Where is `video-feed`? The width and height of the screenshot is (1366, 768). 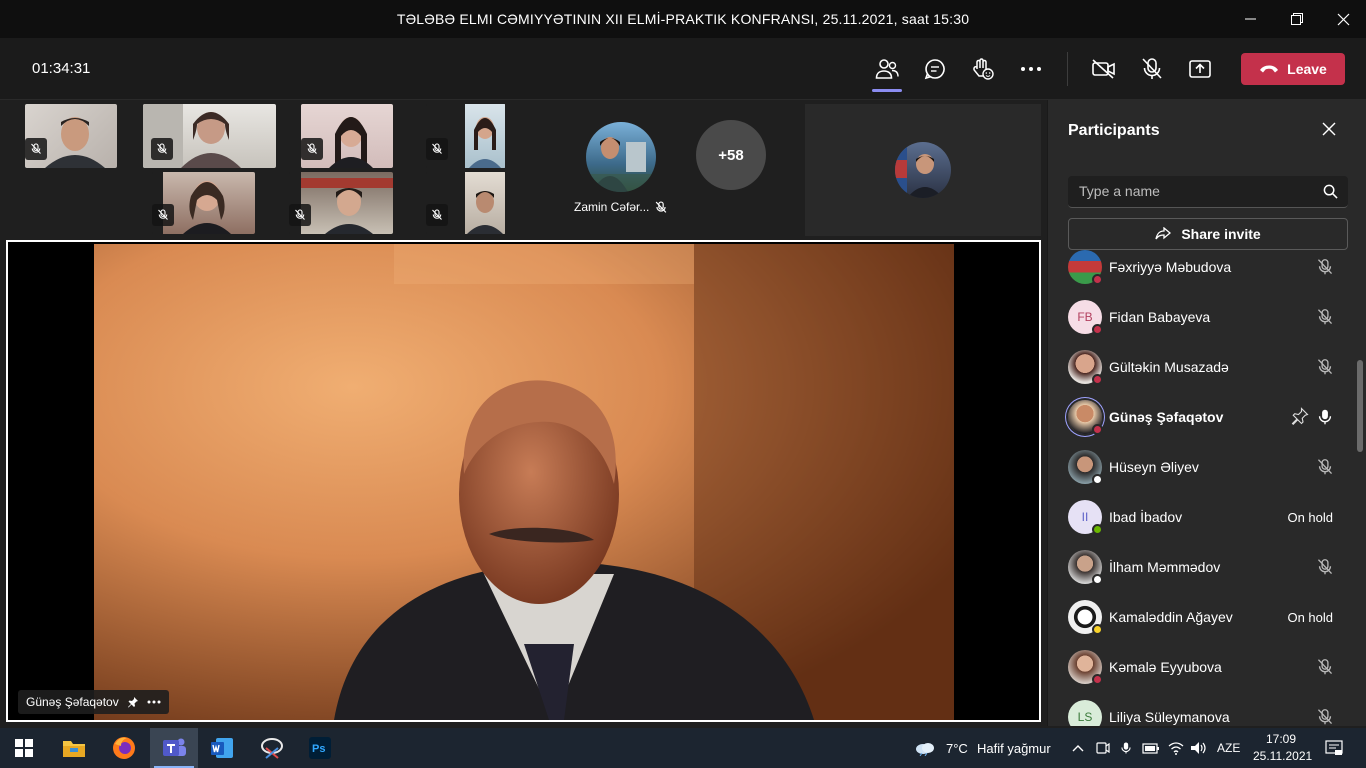 video-feed is located at coordinates (209, 203).